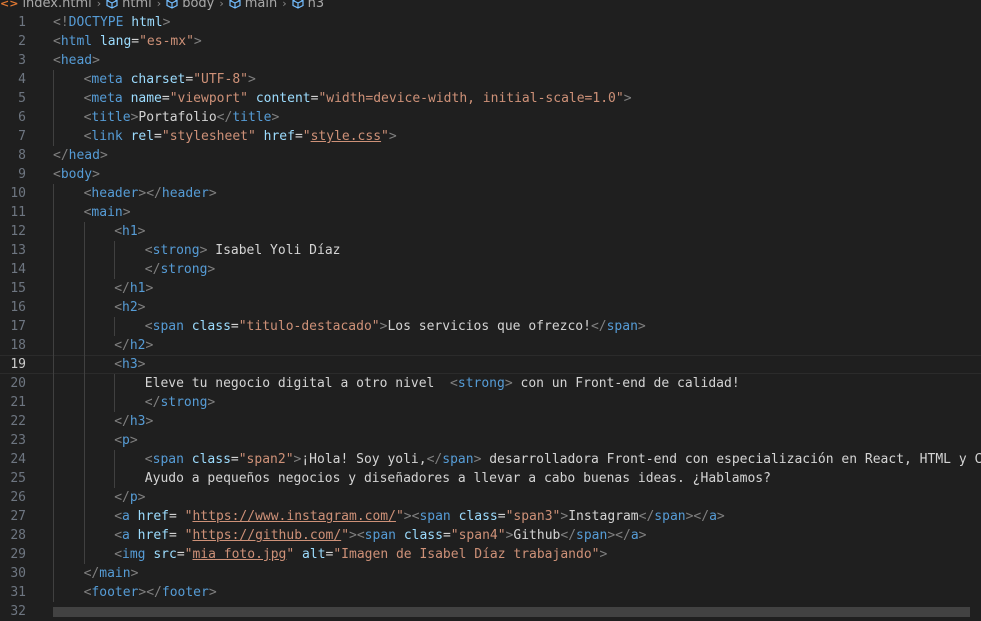 The width and height of the screenshot is (981, 621). Describe the element at coordinates (490, 307) in the screenshot. I see `code-line: 16 <h2>` at that location.